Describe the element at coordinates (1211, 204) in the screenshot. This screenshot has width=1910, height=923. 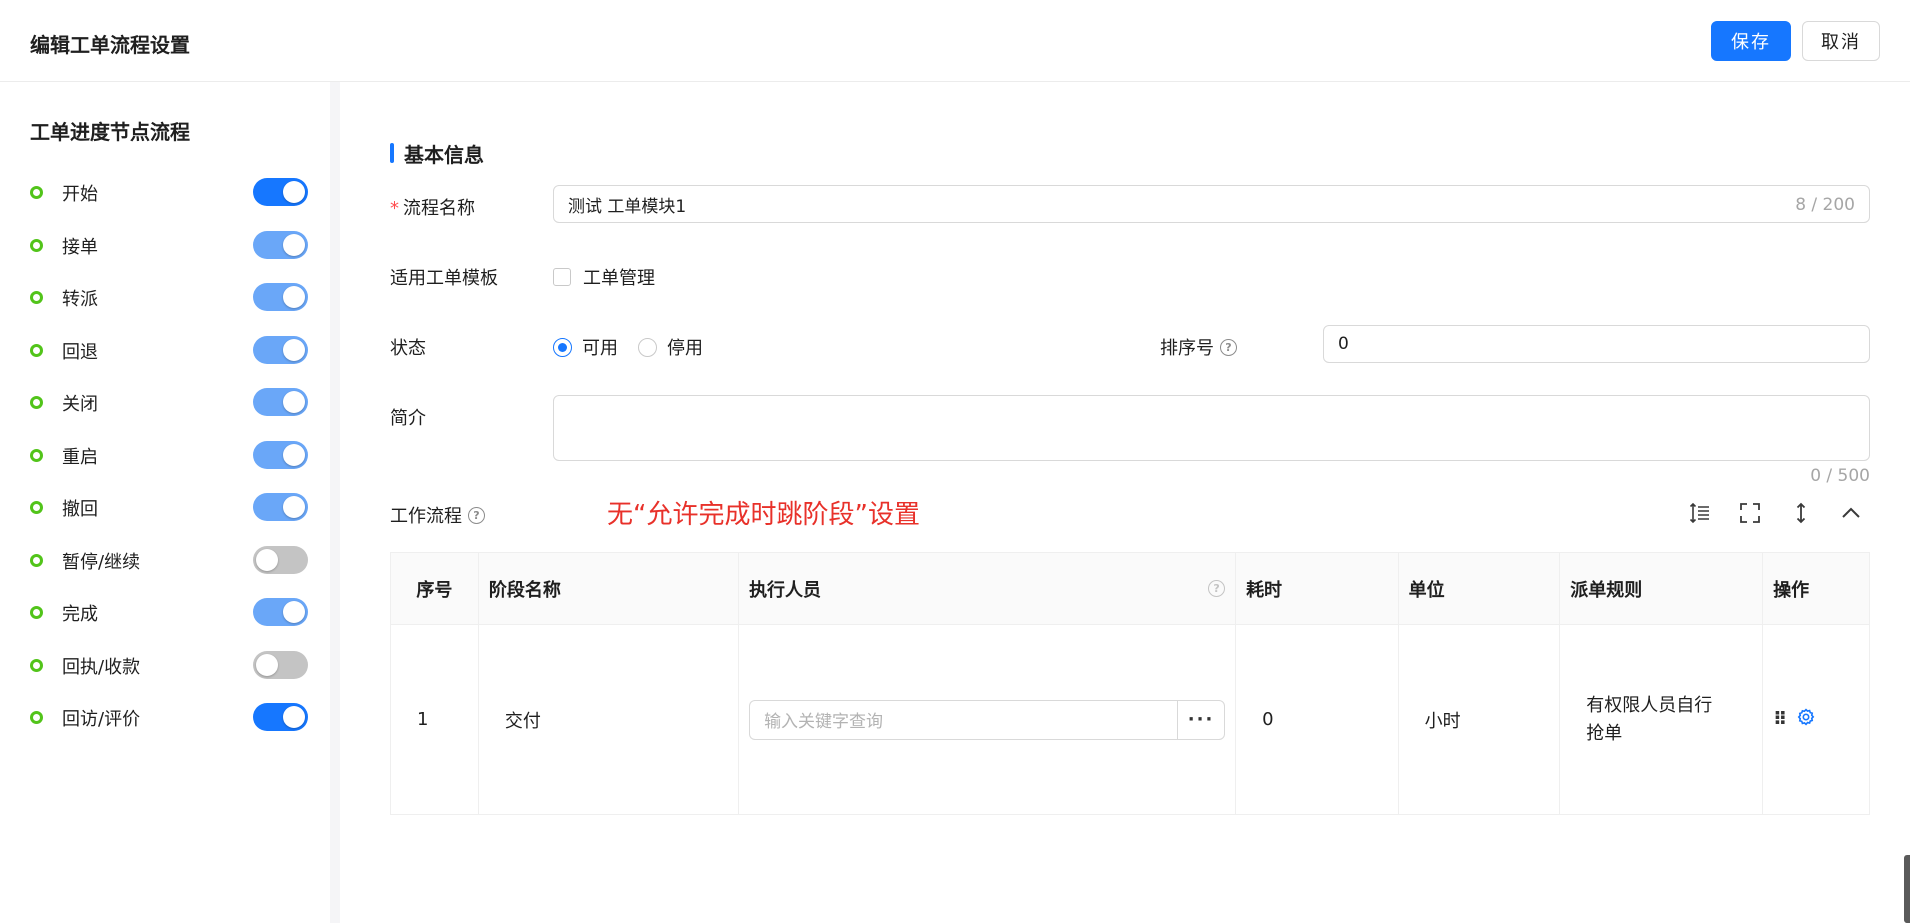
I see `flow-name-input: 测试 工单模块1 8 / 200` at that location.